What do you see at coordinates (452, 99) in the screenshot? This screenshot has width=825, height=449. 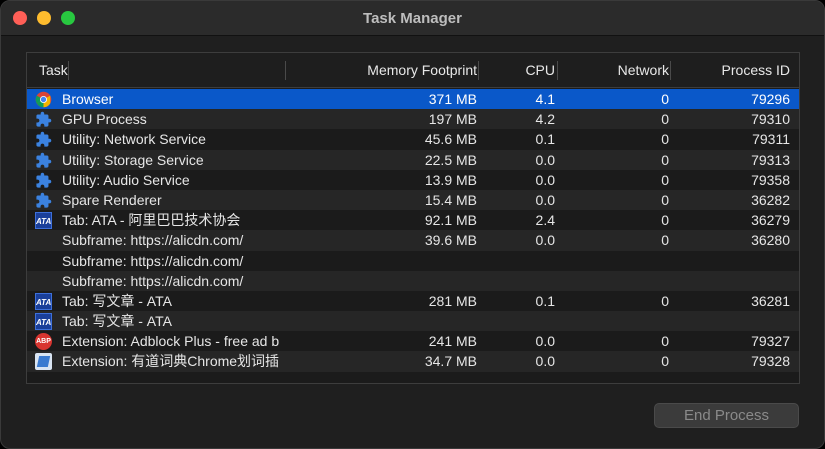 I see `memory-value: 371 MB` at bounding box center [452, 99].